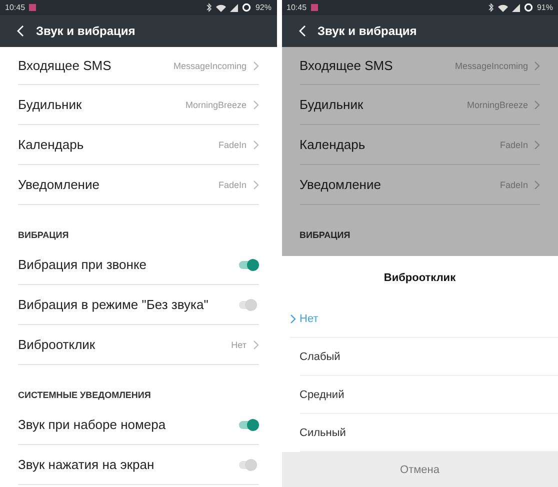 This screenshot has width=558, height=487. What do you see at coordinates (420, 469) in the screenshot?
I see `cancel-button: Отмена` at bounding box center [420, 469].